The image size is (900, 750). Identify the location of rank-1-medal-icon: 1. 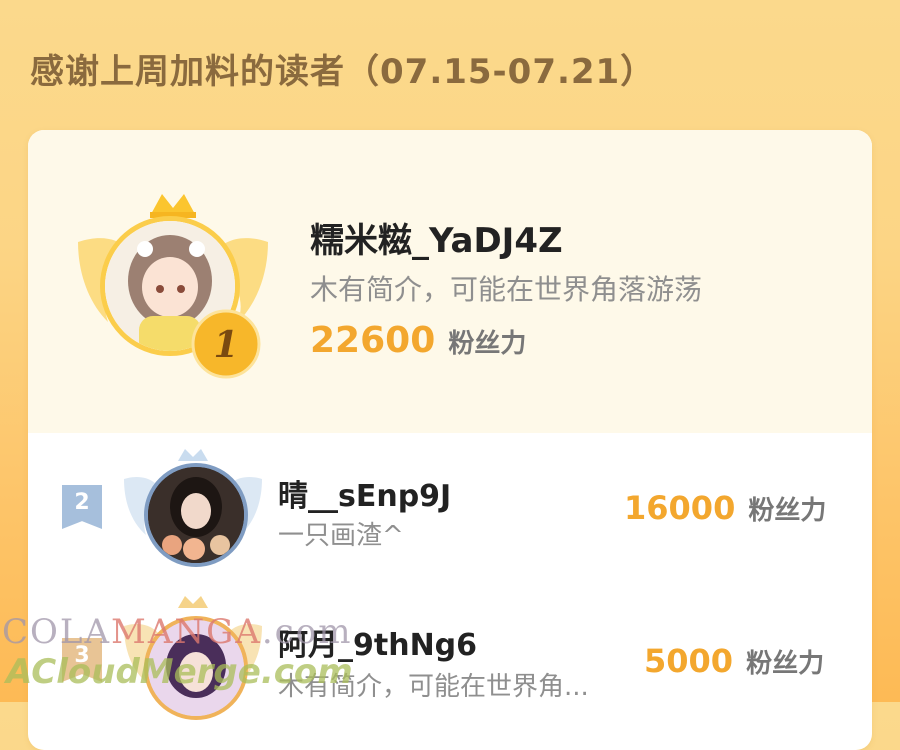
(226, 344).